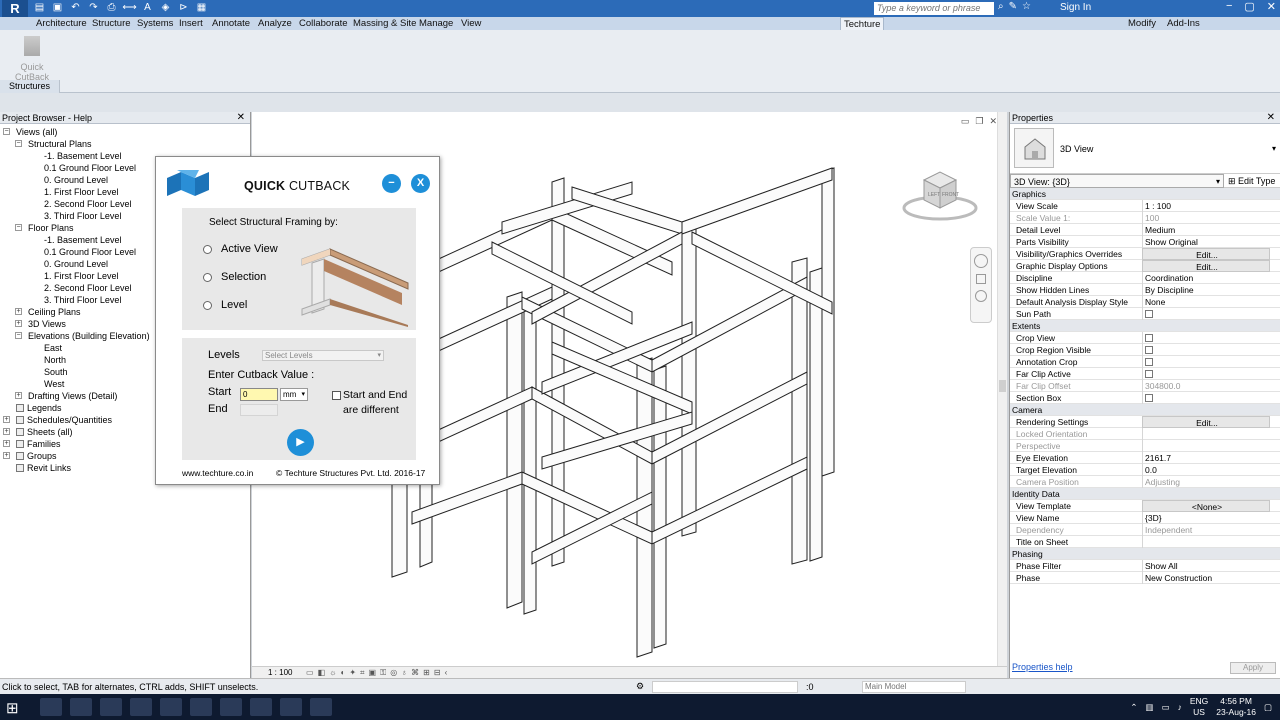 This screenshot has height=720, width=1280. I want to click on zoom-icon, so click(981, 296).